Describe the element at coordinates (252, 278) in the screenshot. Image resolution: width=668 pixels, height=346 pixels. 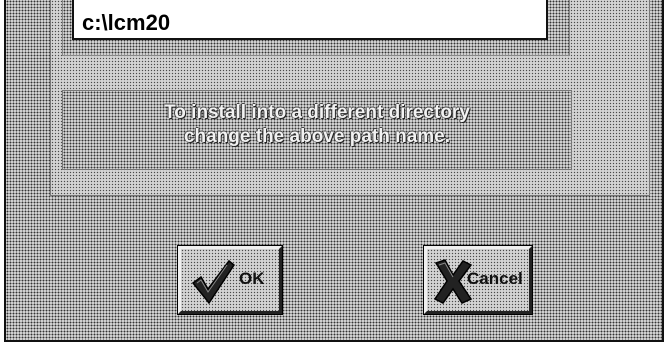
I see `ok-button-label: OK` at that location.